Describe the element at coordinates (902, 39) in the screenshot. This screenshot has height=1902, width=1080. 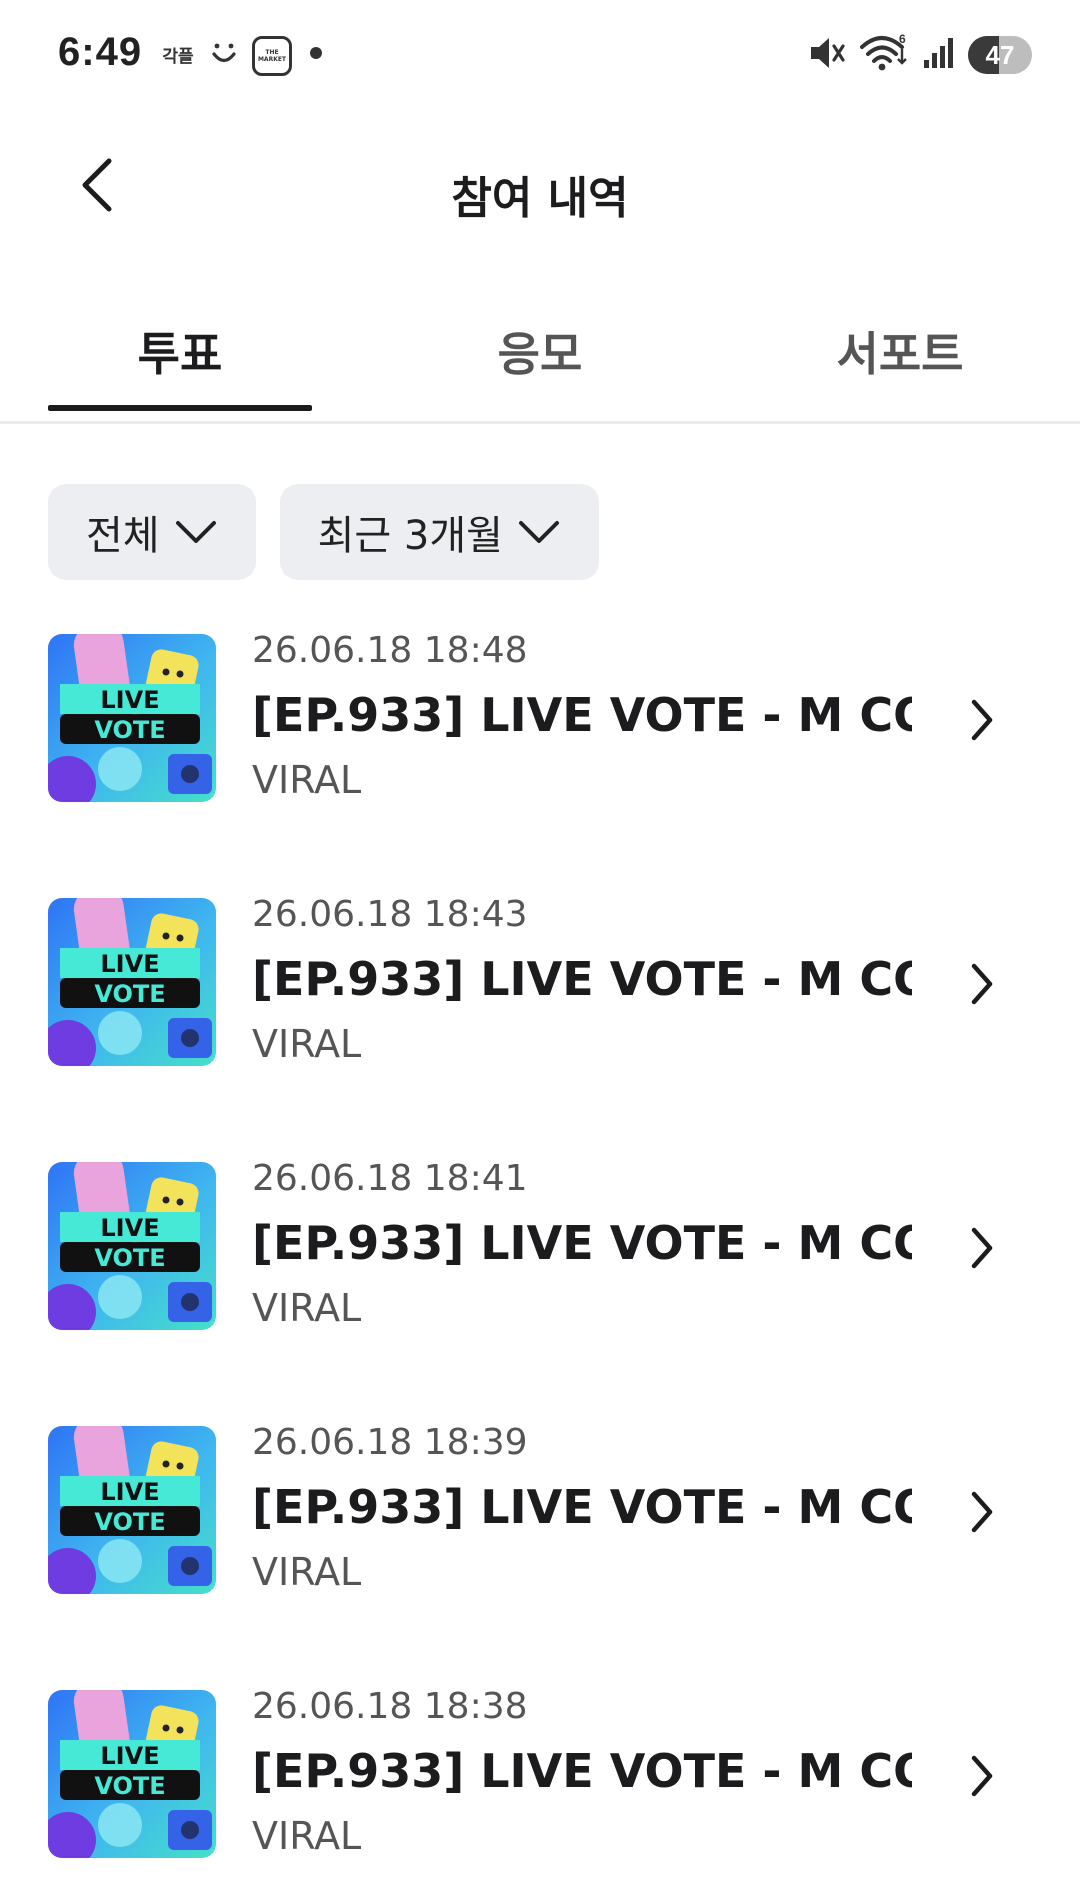
I see `svg-text: 6` at that location.